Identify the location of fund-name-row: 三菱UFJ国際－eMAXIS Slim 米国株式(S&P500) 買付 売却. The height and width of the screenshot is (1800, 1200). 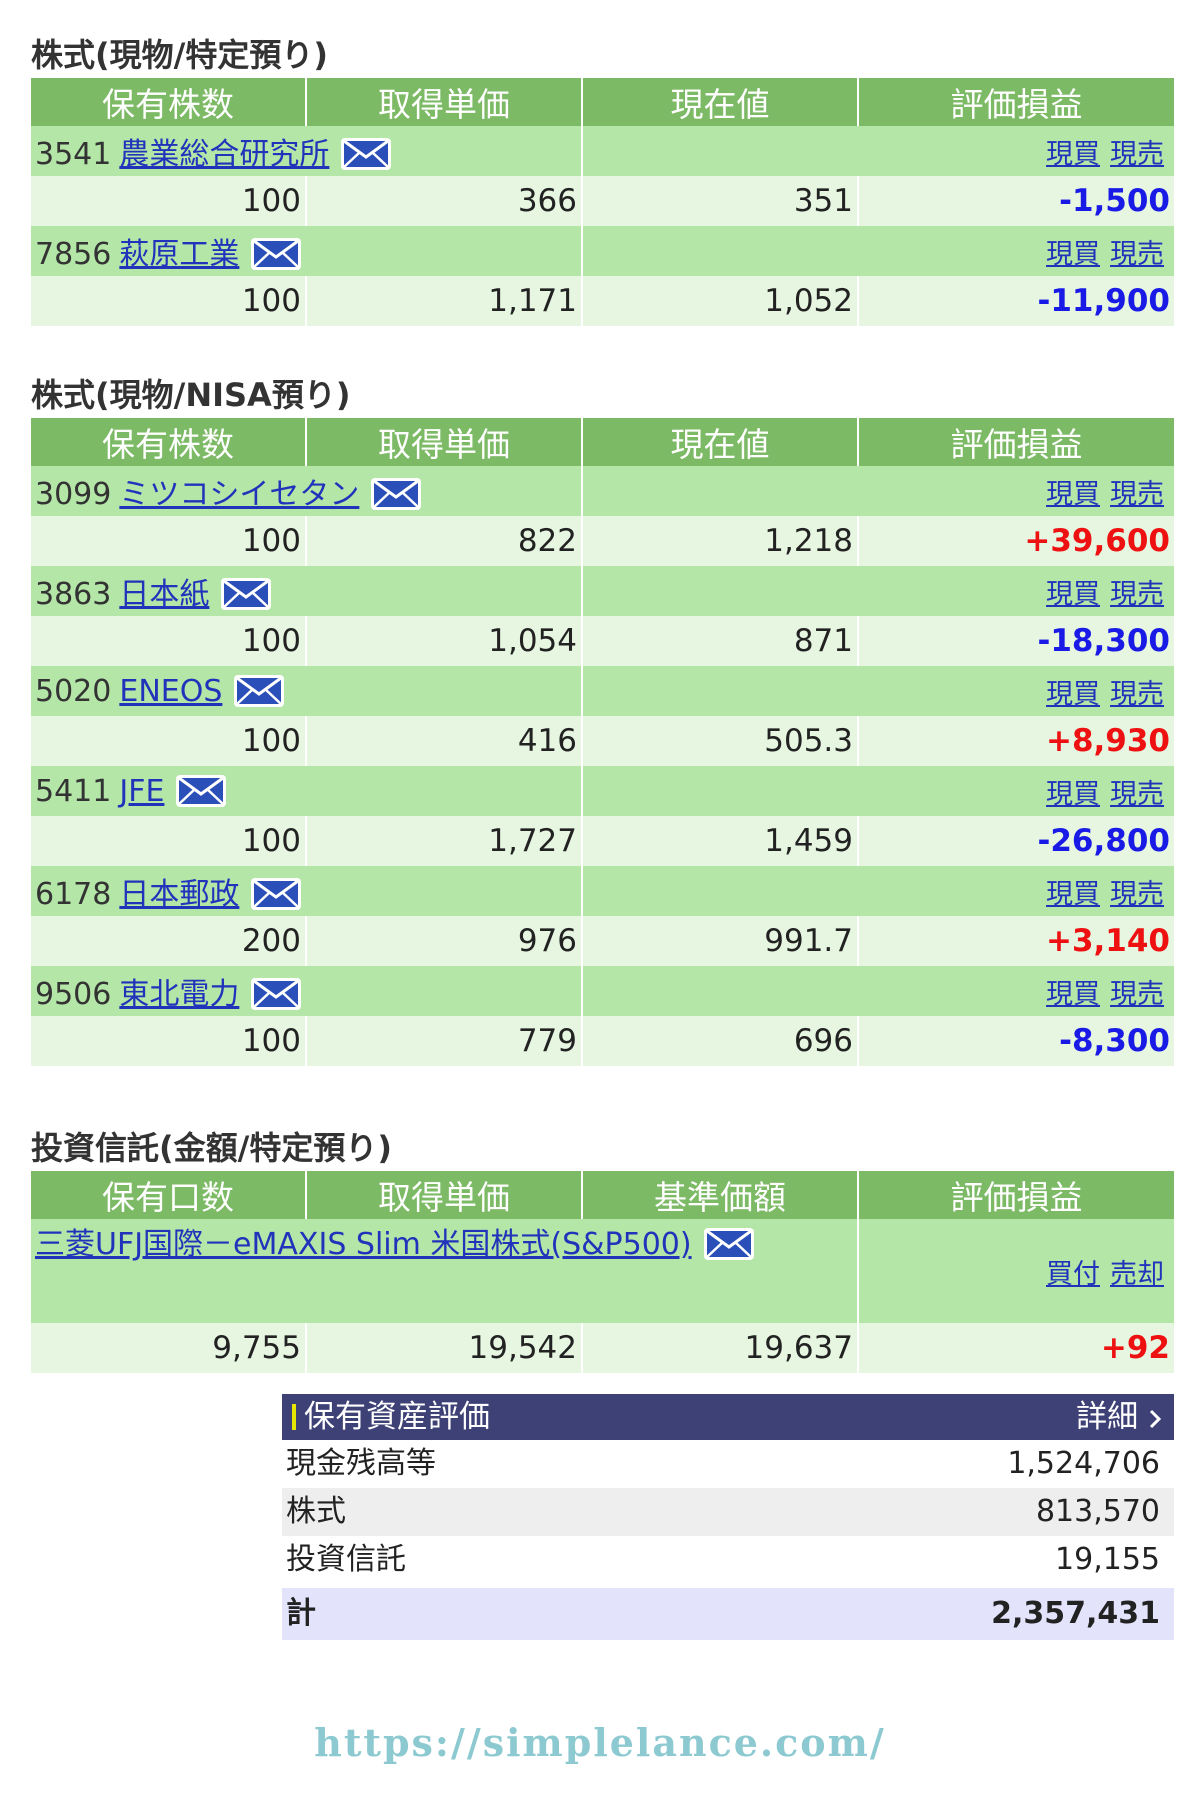
(602, 1271).